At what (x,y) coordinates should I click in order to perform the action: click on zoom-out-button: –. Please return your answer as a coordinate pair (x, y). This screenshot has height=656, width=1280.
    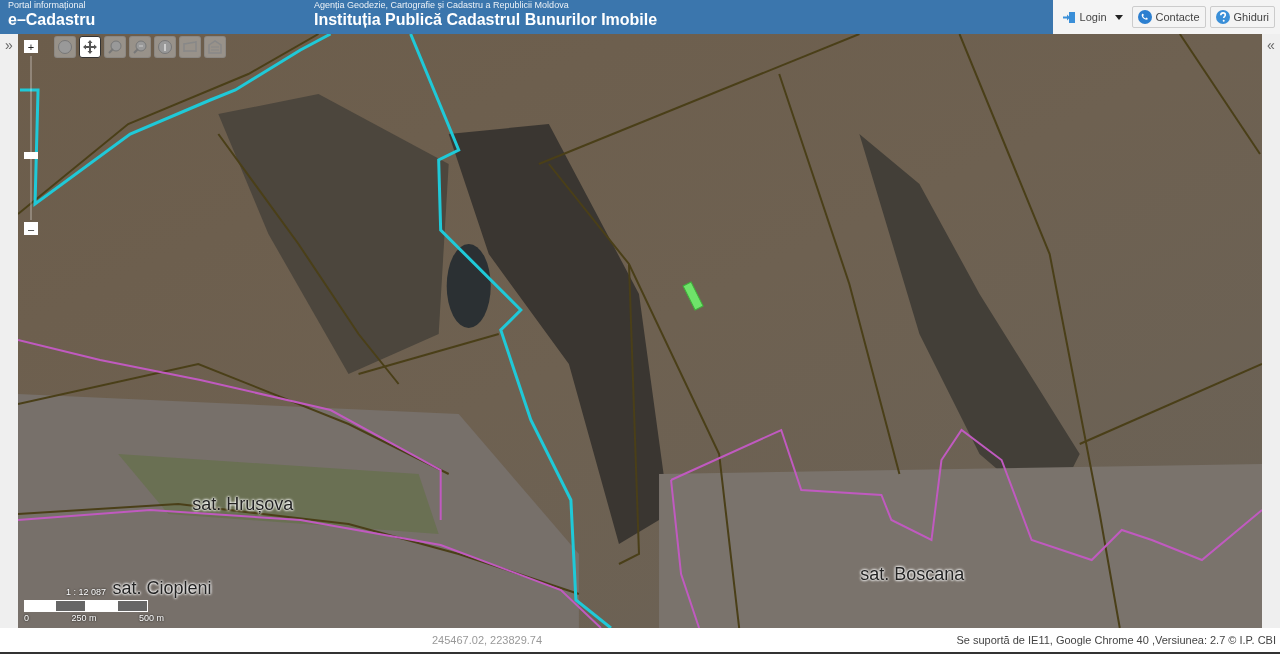
    Looking at the image, I should click on (31, 228).